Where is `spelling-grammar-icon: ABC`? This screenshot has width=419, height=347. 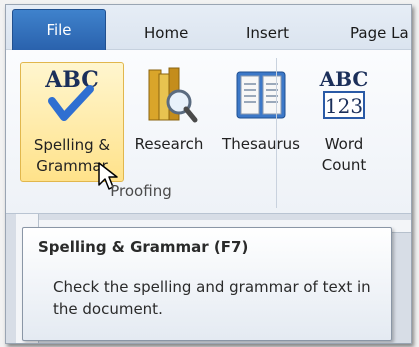 spelling-grammar-icon: ABC is located at coordinates (71, 94).